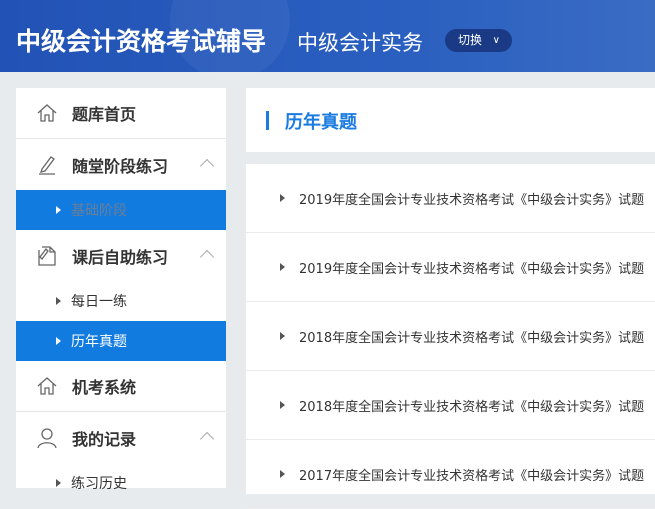 The width and height of the screenshot is (655, 509). I want to click on subitem-label: 历年真题, so click(99, 342).